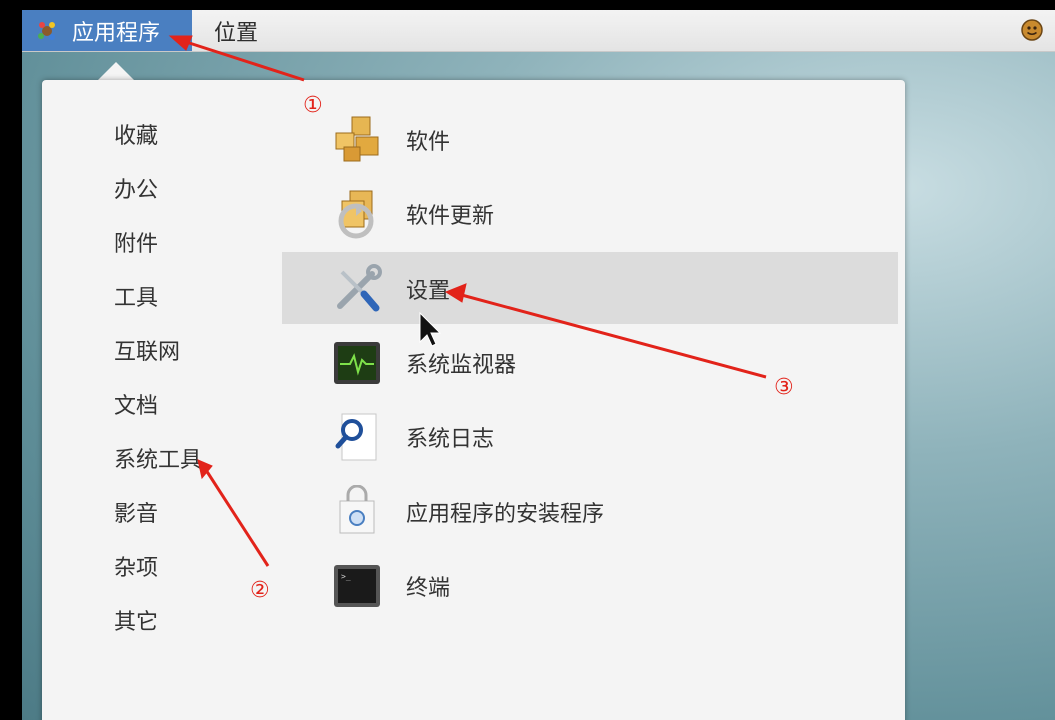  What do you see at coordinates (428, 291) in the screenshot?
I see `app-label-settings: 设置` at bounding box center [428, 291].